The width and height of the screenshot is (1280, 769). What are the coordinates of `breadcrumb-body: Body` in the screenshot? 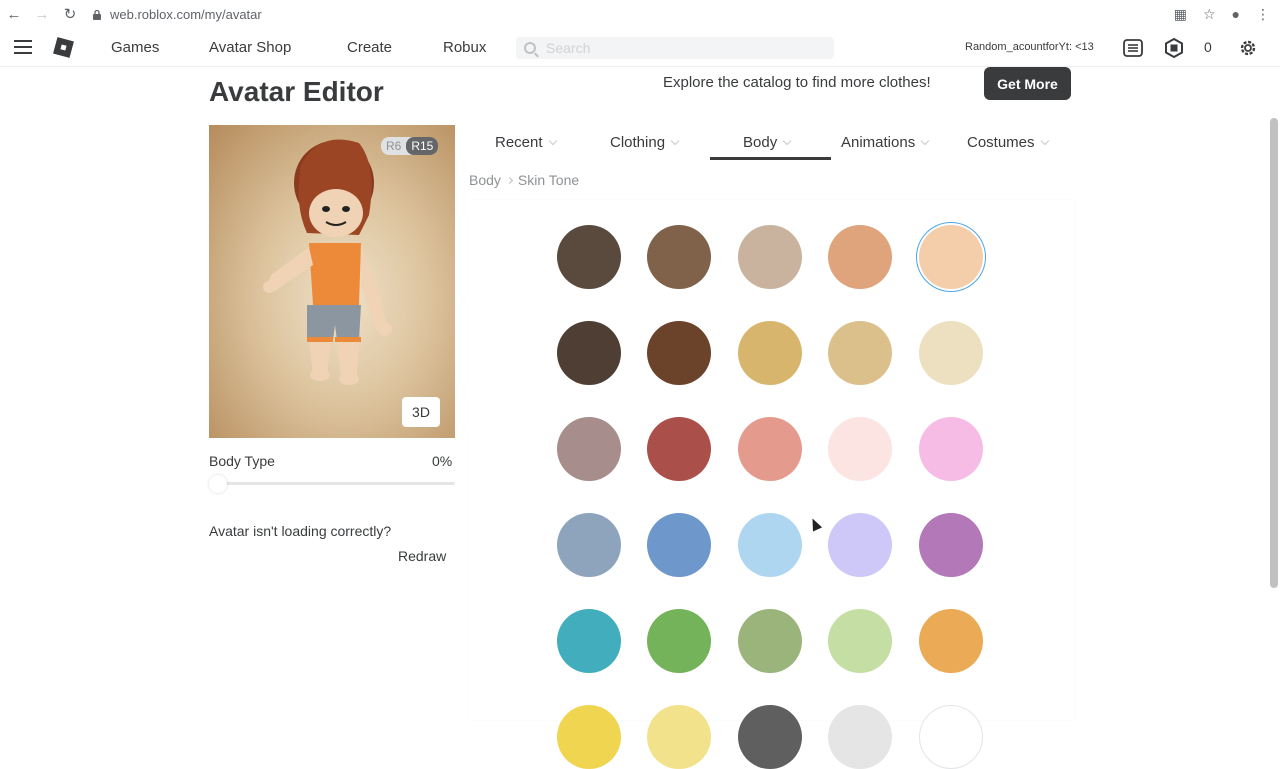 It's located at (485, 180).